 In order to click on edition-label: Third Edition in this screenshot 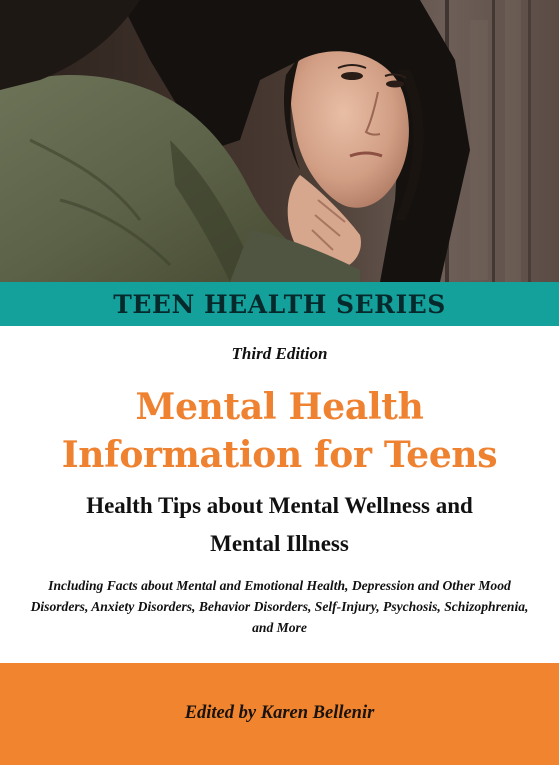, I will do `click(279, 353)`.